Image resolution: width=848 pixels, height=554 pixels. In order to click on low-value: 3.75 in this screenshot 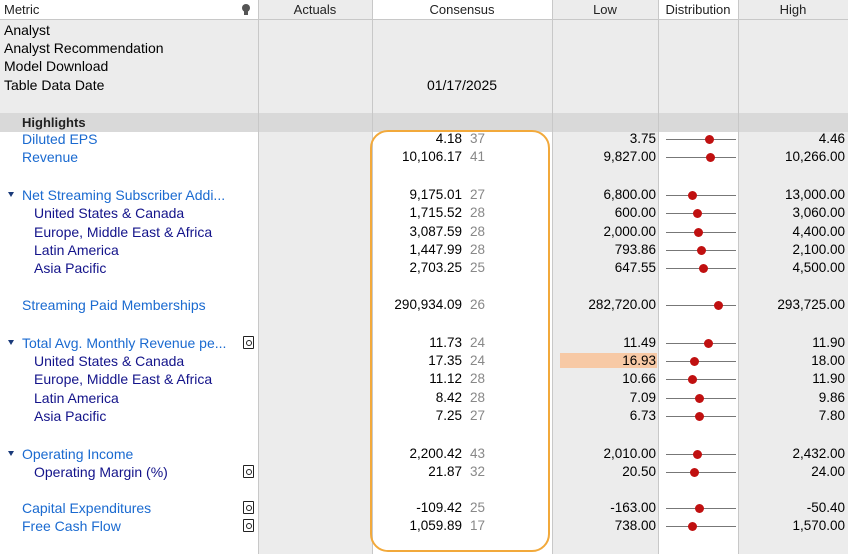, I will do `click(642, 138)`.